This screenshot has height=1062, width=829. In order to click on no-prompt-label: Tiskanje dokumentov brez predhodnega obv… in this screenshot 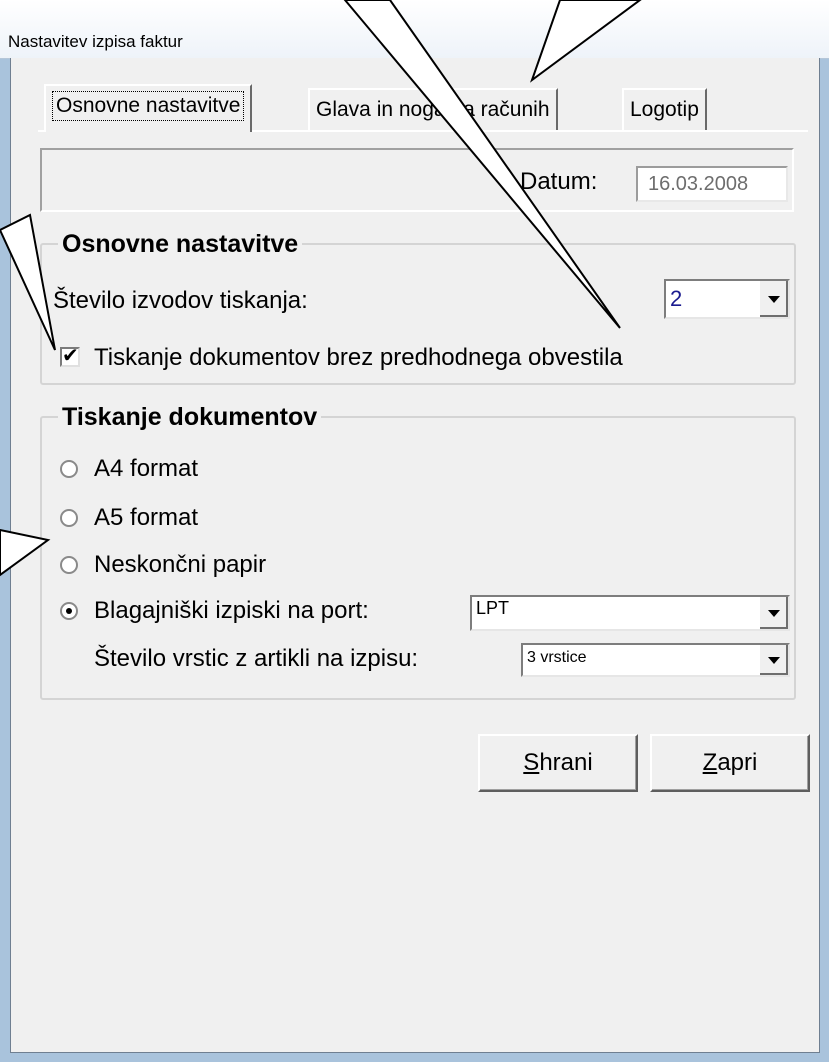, I will do `click(358, 357)`.